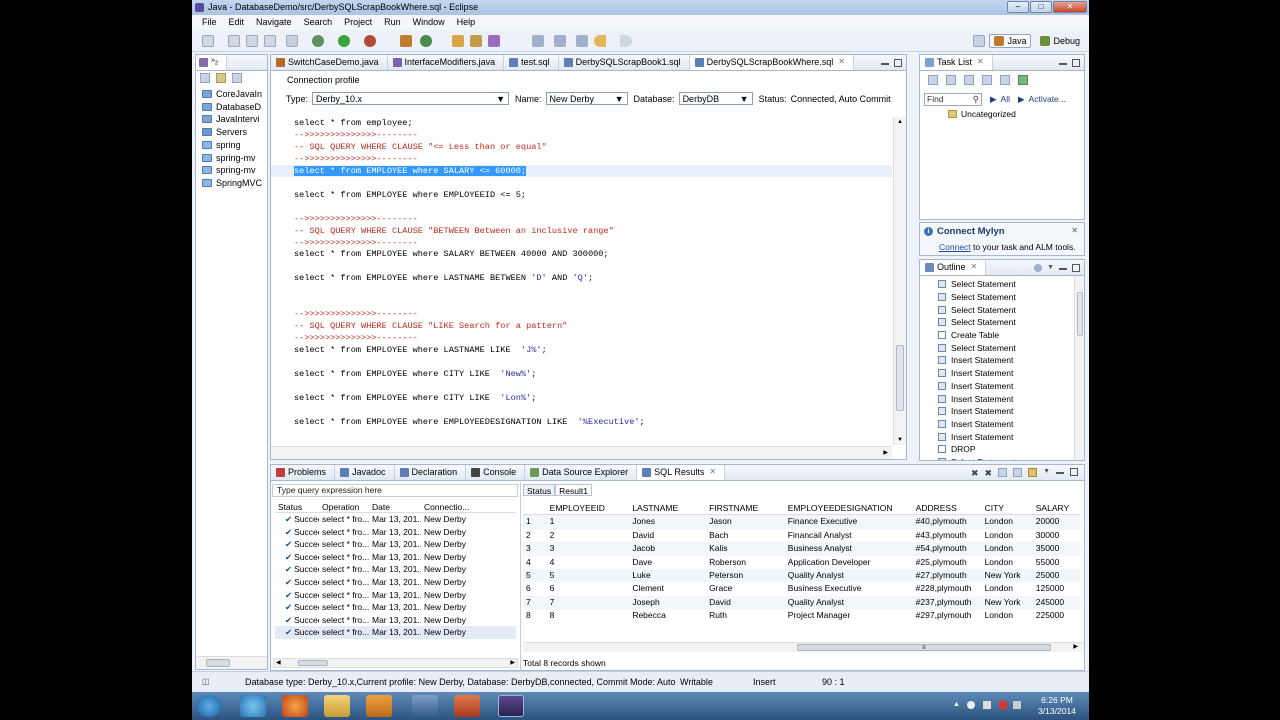 Image resolution: width=1280 pixels, height=720 pixels. I want to click on editor-tab: SwitchCaseDemo.java, so click(329, 62).